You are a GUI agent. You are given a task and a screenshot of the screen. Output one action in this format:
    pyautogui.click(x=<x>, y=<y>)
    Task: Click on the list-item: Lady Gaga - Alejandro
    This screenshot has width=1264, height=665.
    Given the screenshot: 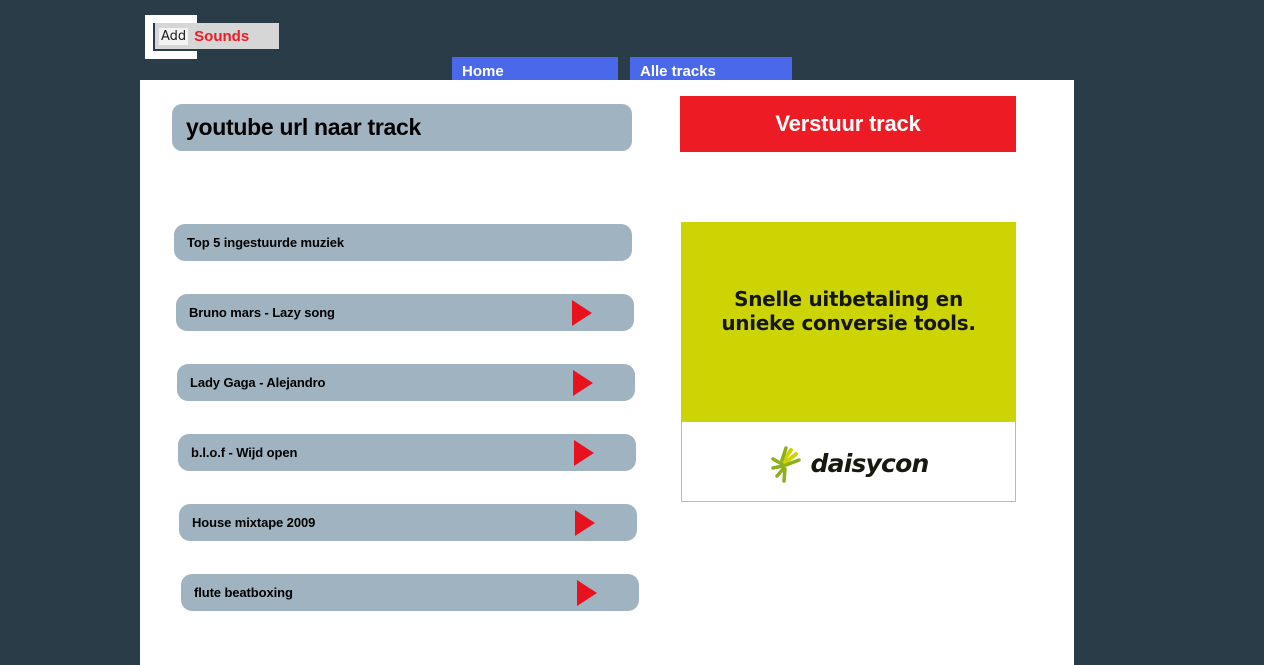 What is the action you would take?
    pyautogui.click(x=406, y=382)
    